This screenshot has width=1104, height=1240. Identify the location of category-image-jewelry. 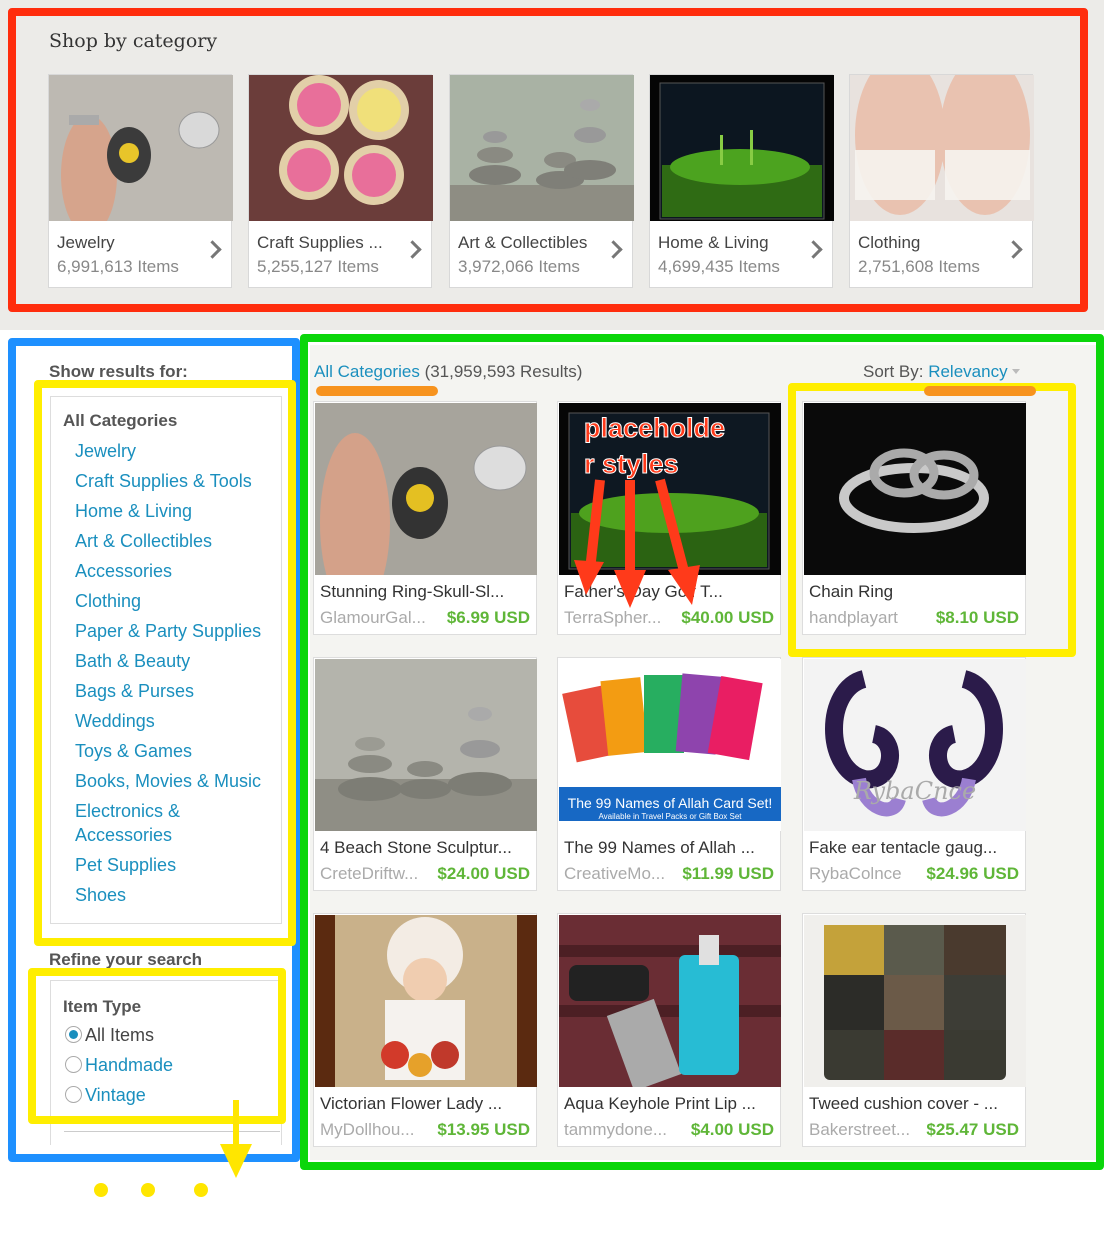
(141, 148).